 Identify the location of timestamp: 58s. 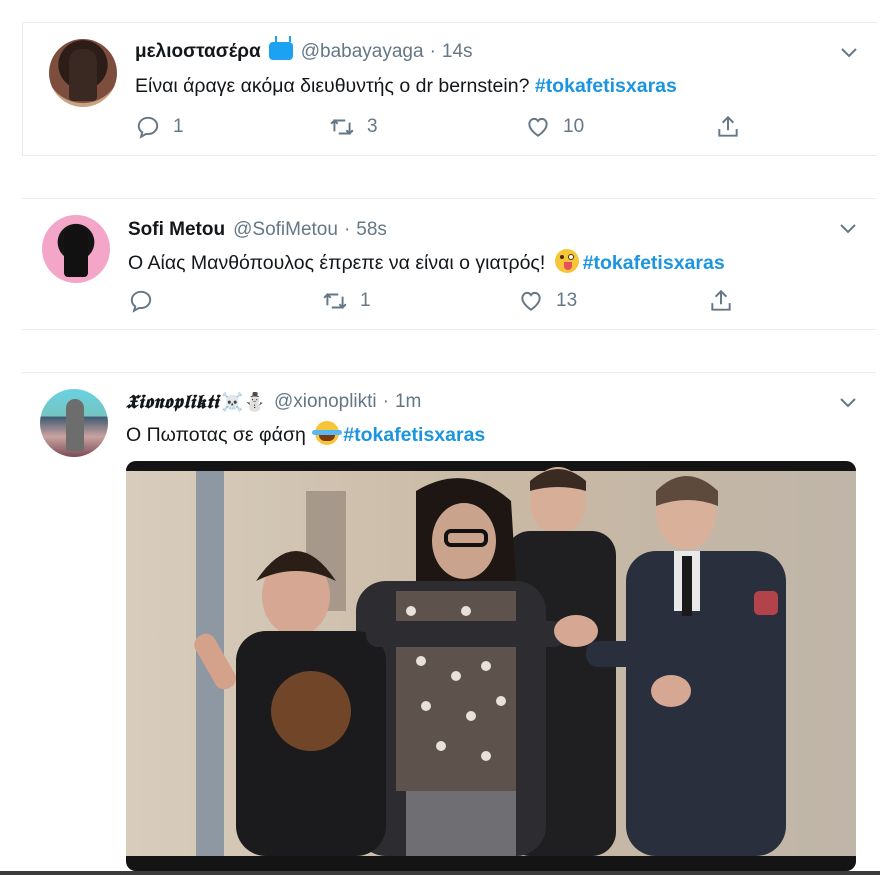
(371, 230).